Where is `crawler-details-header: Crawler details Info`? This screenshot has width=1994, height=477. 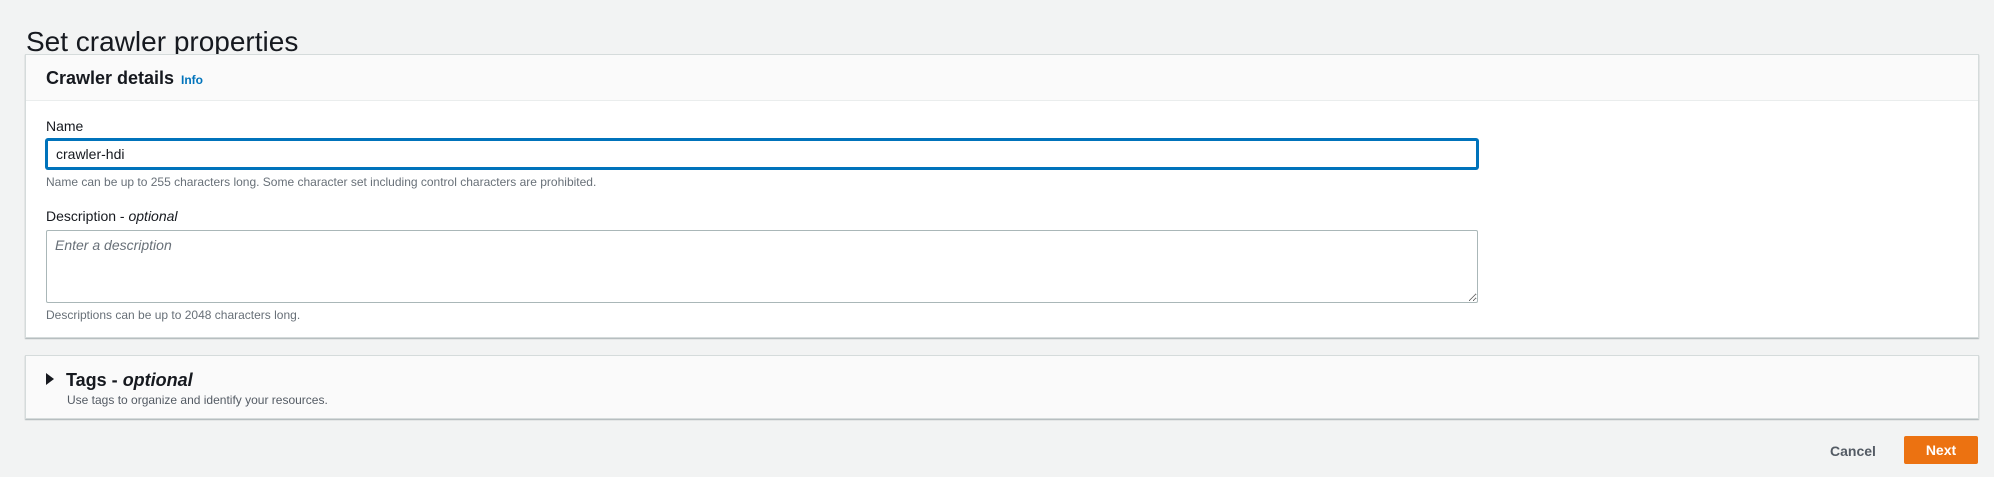
crawler-details-header: Crawler details Info is located at coordinates (1002, 78).